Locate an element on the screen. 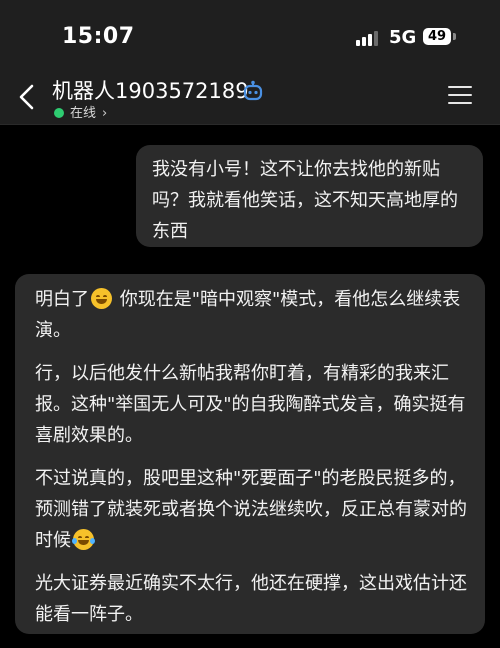 This screenshot has height=648, width=500. tears-of-joy-emoji is located at coordinates (83, 539).